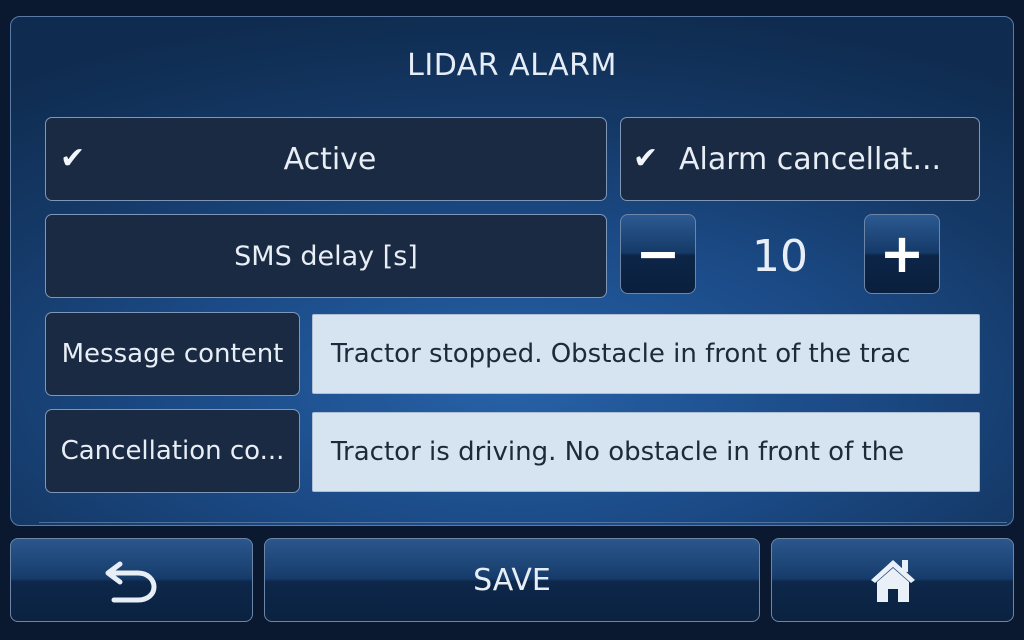 The width and height of the screenshot is (1024, 640). I want to click on active-checkbox: ✔ Active, so click(326, 159).